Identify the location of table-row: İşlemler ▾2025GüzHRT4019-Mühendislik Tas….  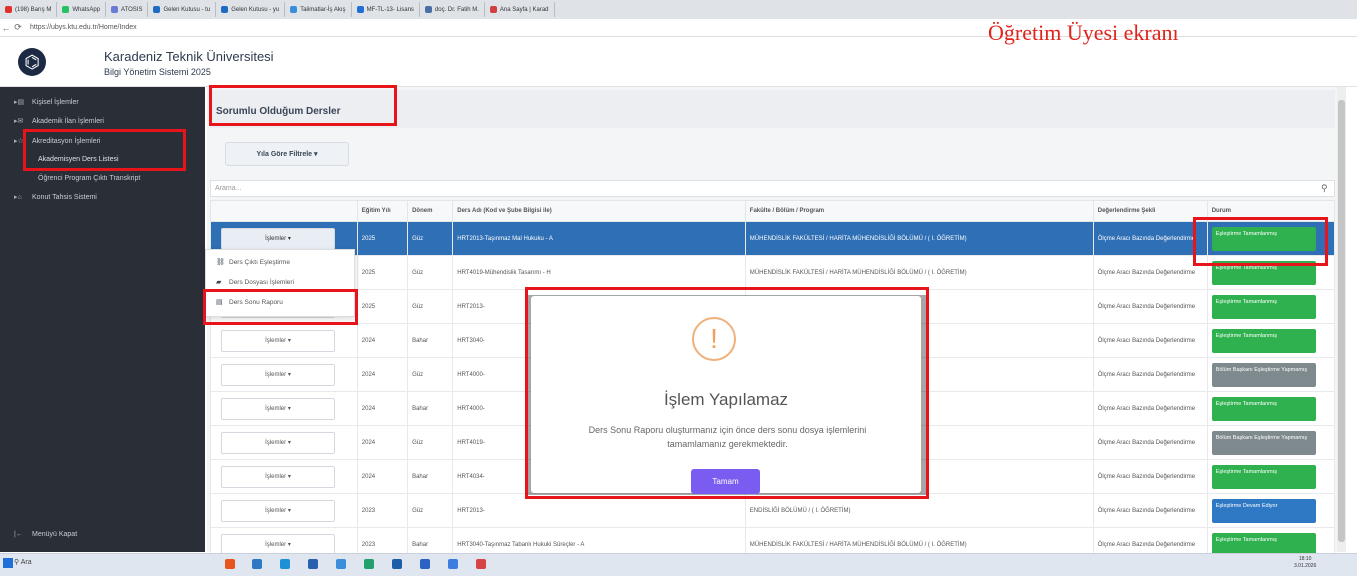
(773, 272).